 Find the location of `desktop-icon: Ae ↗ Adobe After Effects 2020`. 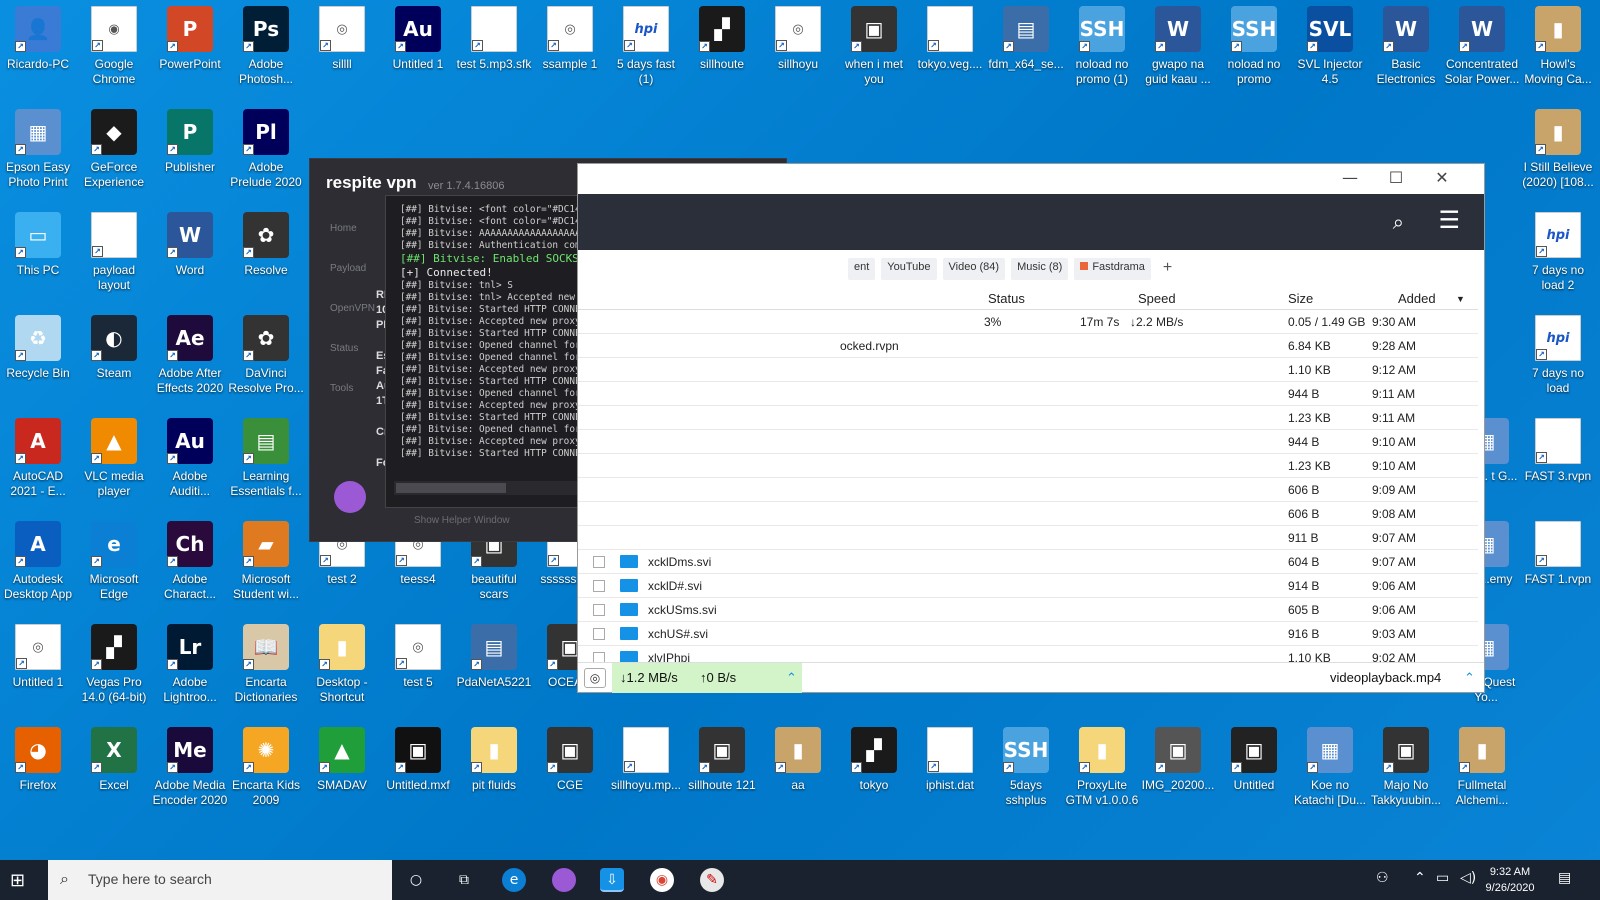

desktop-icon: Ae ↗ Adobe After Effects 2020 is located at coordinates (190, 359).